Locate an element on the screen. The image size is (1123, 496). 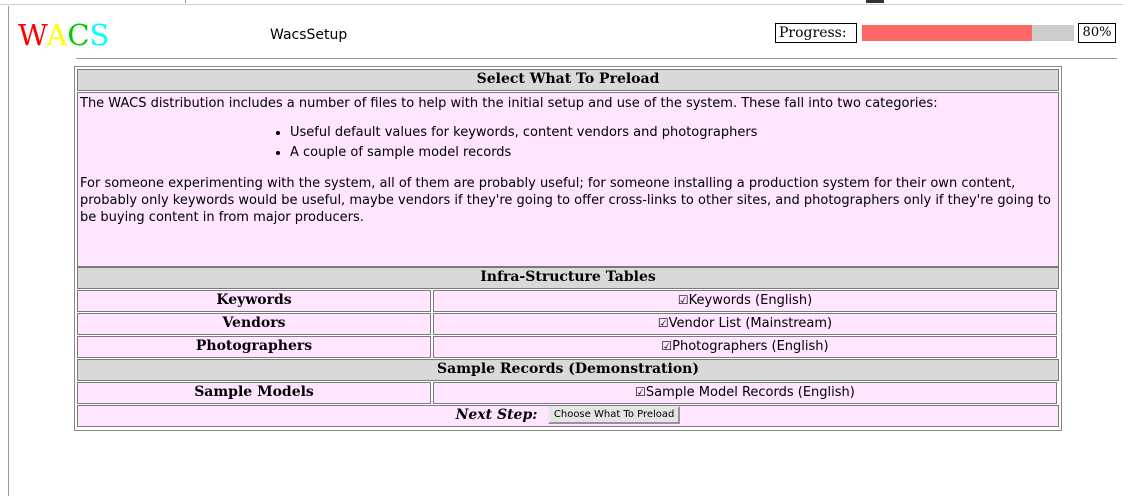
next-step-row: Next Step: Choose What To Preload is located at coordinates (568, 416).